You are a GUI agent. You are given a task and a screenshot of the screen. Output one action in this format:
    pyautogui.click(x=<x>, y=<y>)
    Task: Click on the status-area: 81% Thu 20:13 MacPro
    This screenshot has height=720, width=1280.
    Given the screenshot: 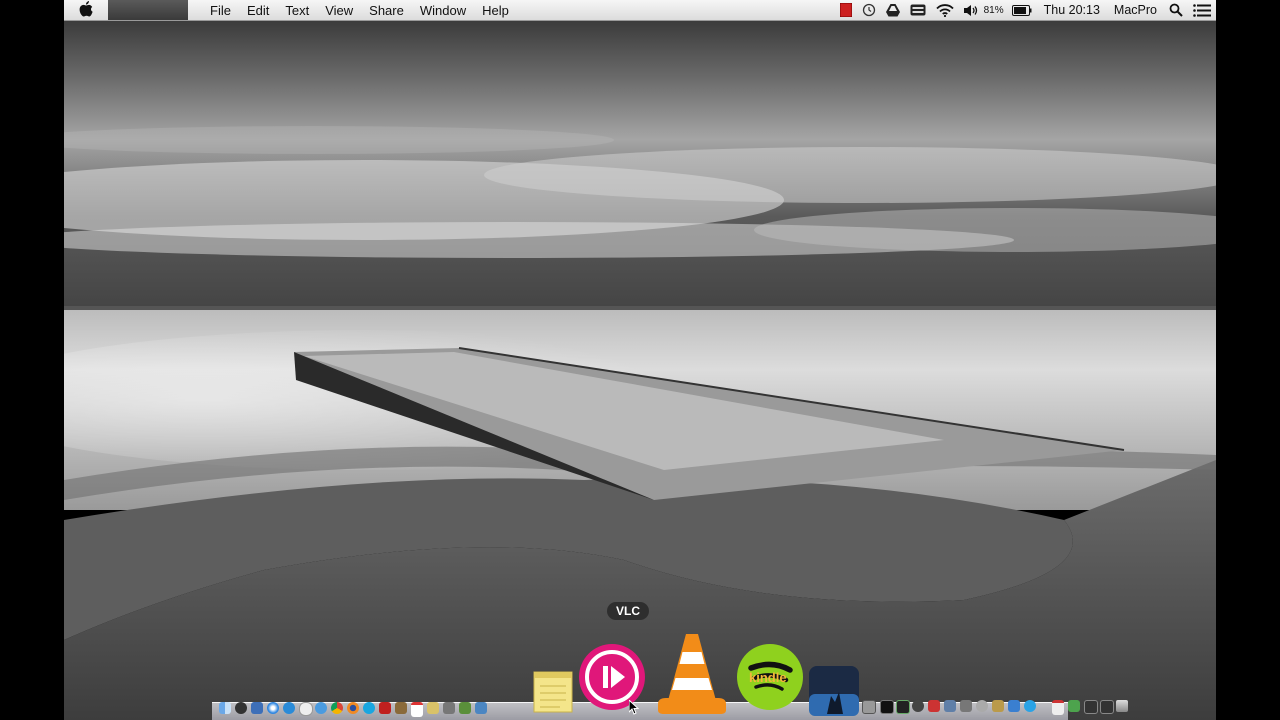 What is the action you would take?
    pyautogui.click(x=1025, y=10)
    